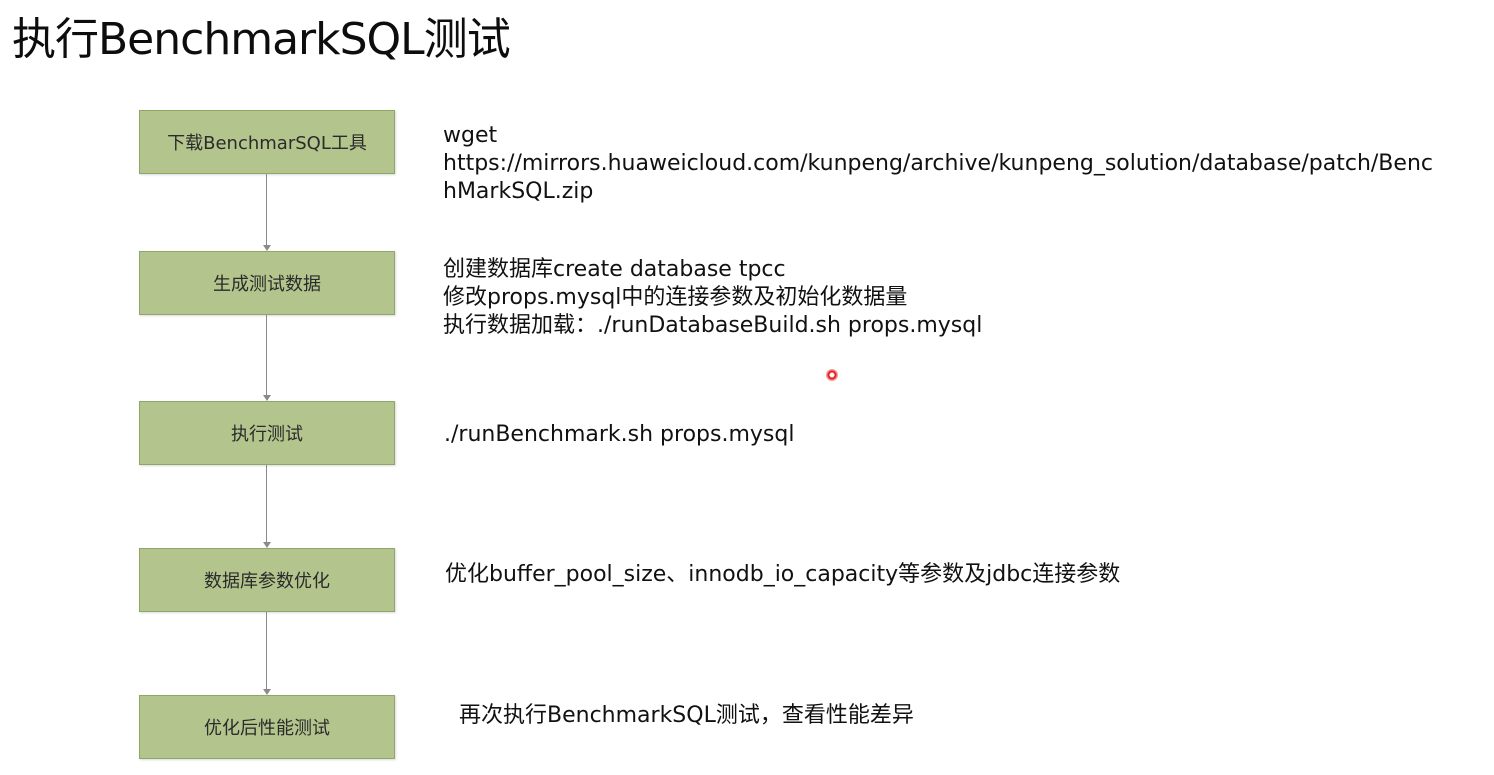 This screenshot has width=1494, height=775. Describe the element at coordinates (267, 580) in the screenshot. I see `step-box-tune-params: 数据库参数优化` at that location.